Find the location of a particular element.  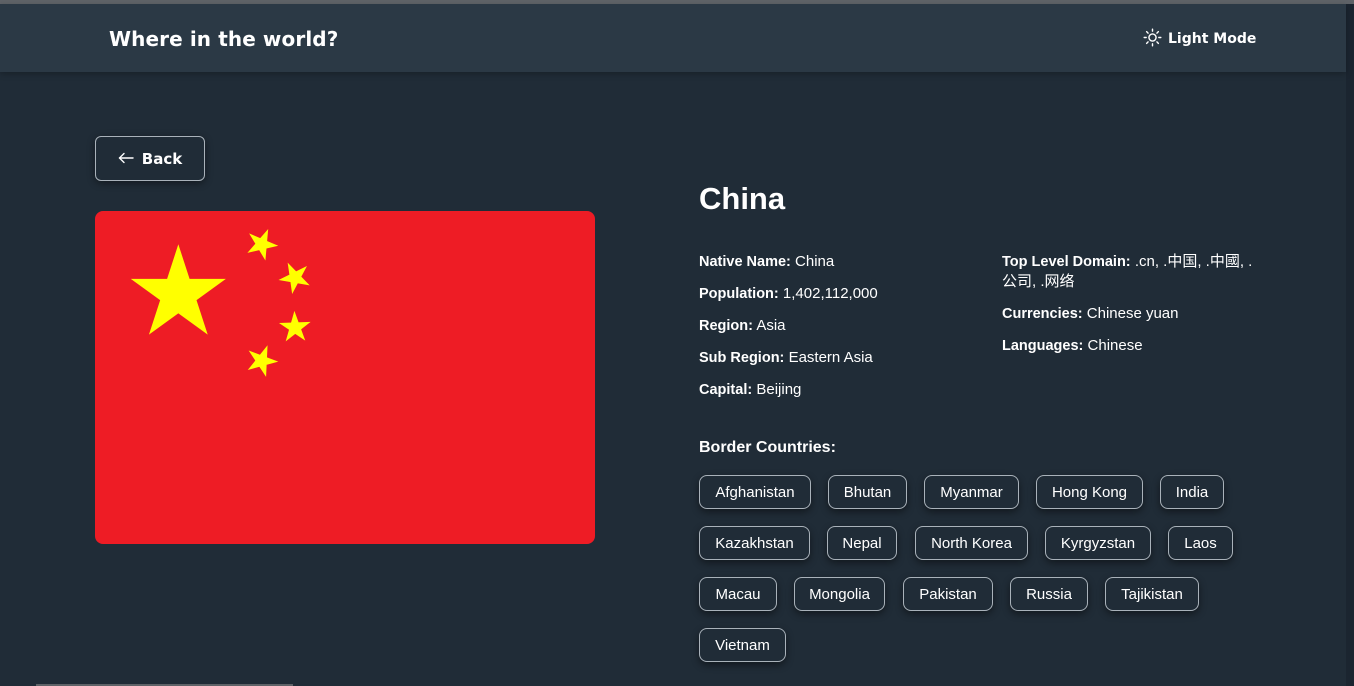

border-country-chip: India is located at coordinates (1192, 492).